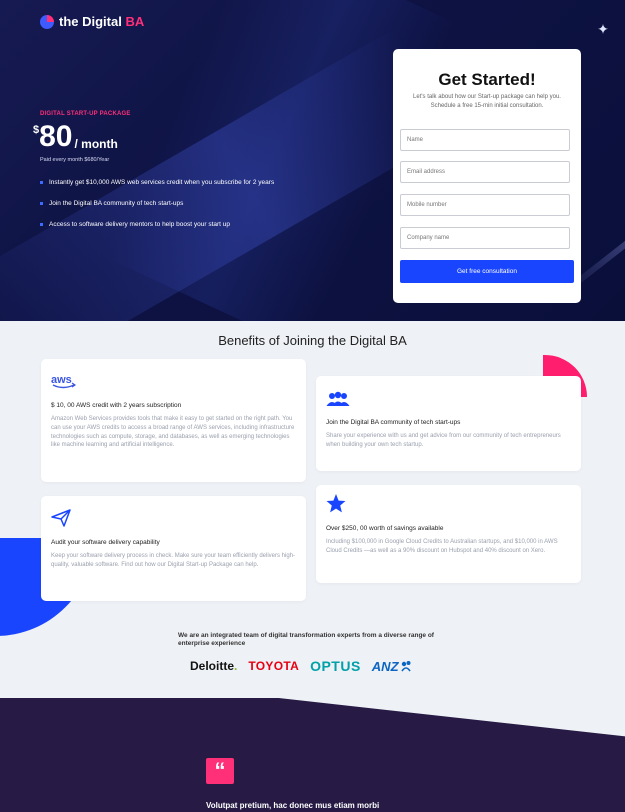 The height and width of the screenshot is (812, 625). I want to click on client-logos: Deloitte. TOYOTA OPTUS ANZ, so click(301, 666).